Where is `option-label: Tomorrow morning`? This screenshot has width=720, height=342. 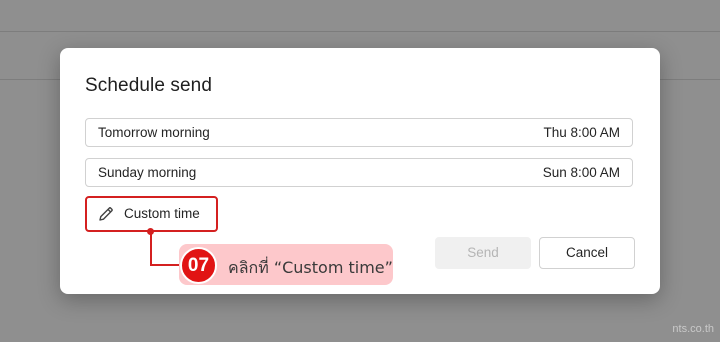
option-label: Tomorrow morning is located at coordinates (154, 132).